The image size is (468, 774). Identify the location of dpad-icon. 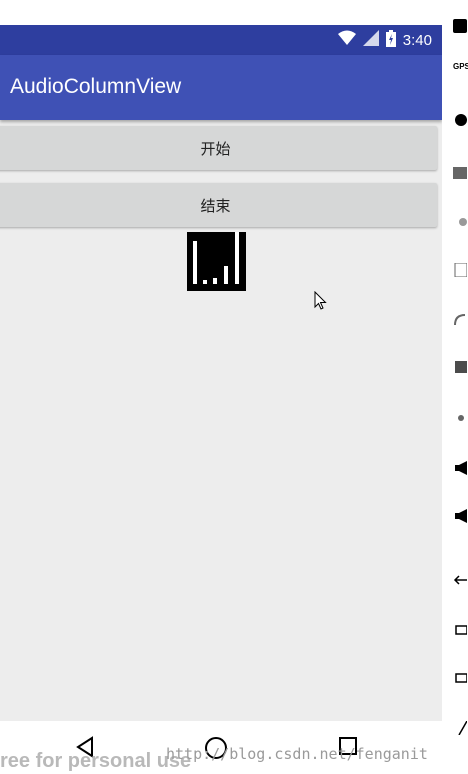
(460, 367).